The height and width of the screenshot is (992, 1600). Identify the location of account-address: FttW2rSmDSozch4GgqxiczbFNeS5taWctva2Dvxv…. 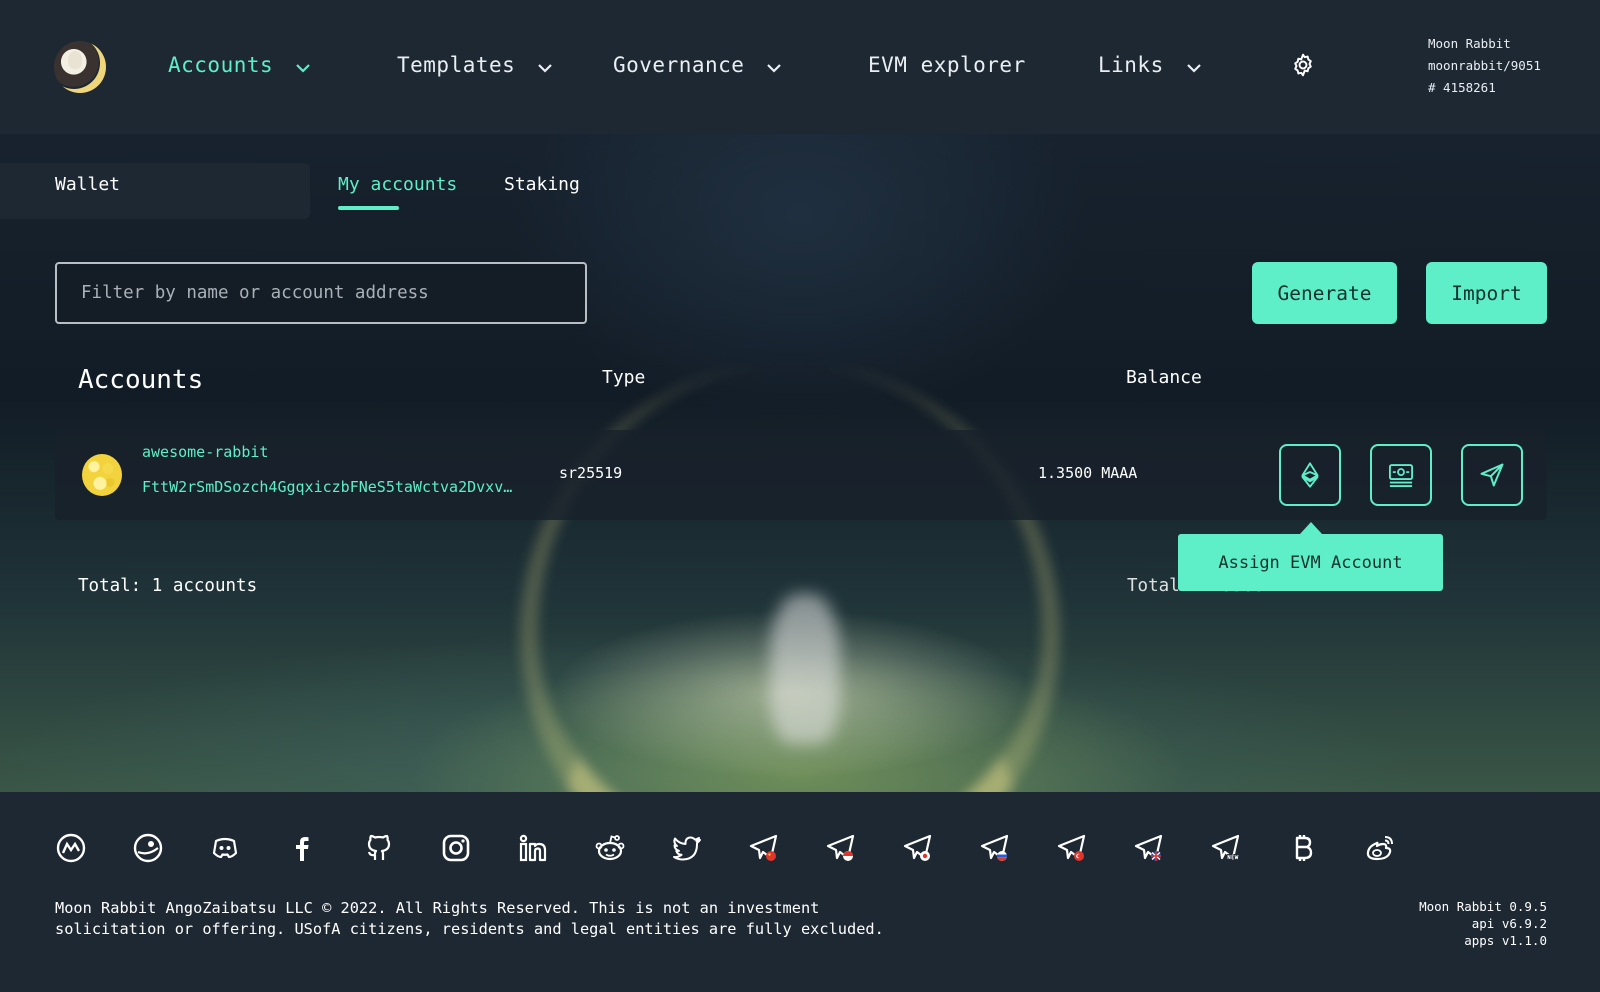
(337, 487).